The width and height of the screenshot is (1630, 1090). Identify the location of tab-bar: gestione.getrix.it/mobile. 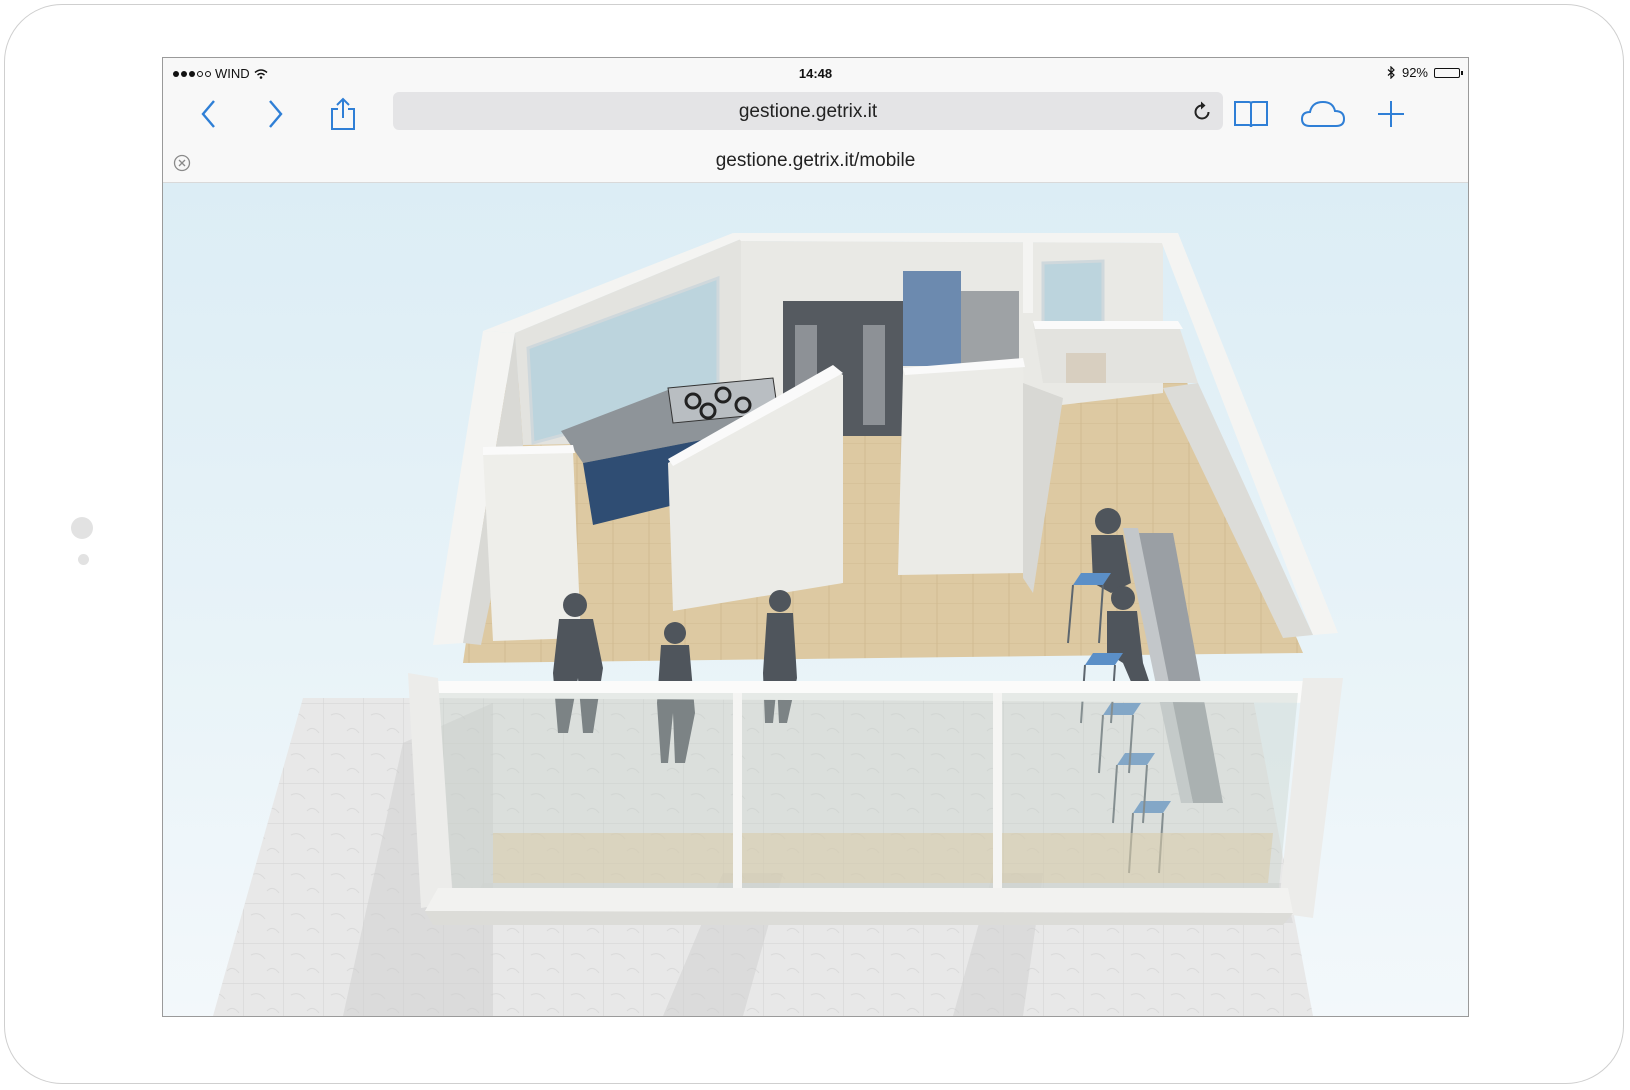
(815, 161).